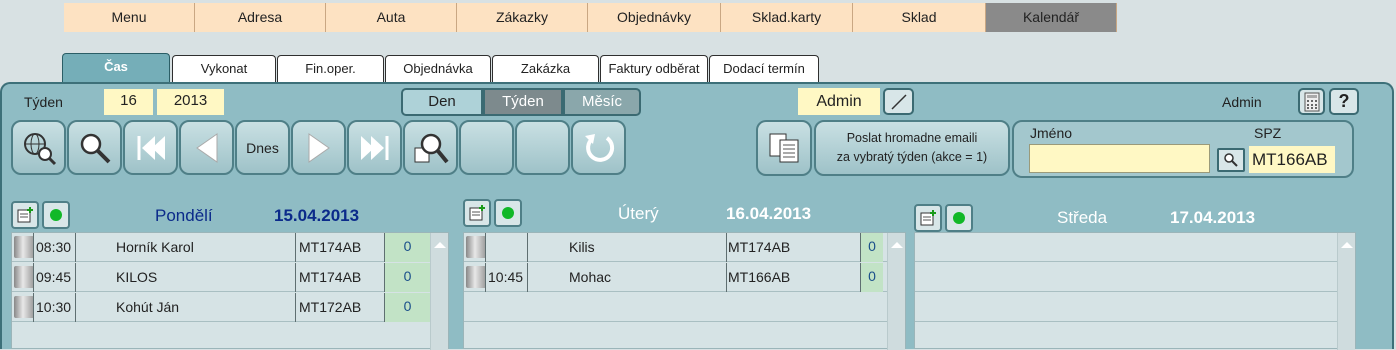 The width and height of the screenshot is (1396, 350). Describe the element at coordinates (262, 147) in the screenshot. I see `today-button: Dnes` at that location.